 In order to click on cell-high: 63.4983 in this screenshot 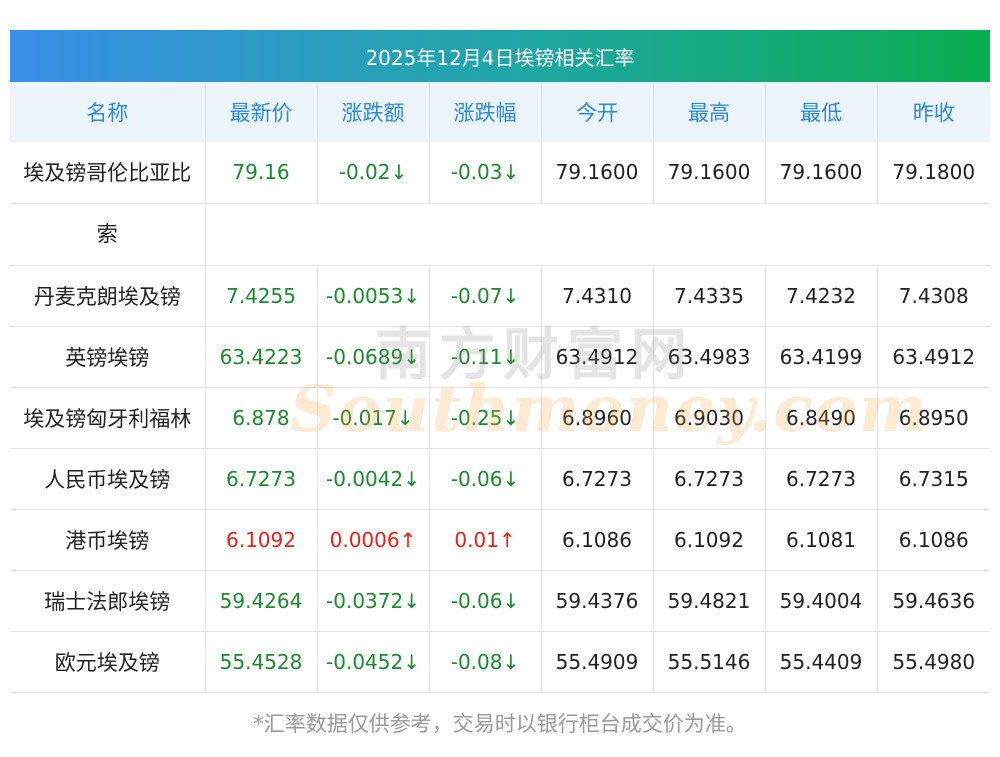, I will do `click(709, 357)`.